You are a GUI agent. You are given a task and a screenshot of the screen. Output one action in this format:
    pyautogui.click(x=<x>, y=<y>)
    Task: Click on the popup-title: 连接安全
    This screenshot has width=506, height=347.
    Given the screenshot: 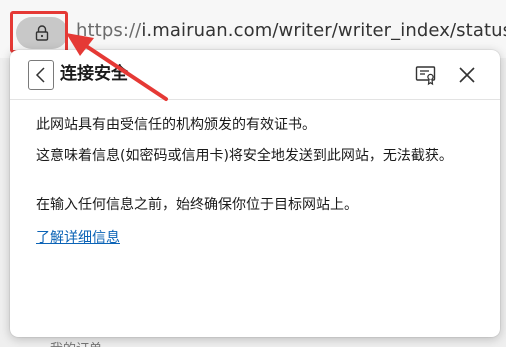 What is the action you would take?
    pyautogui.click(x=94, y=74)
    